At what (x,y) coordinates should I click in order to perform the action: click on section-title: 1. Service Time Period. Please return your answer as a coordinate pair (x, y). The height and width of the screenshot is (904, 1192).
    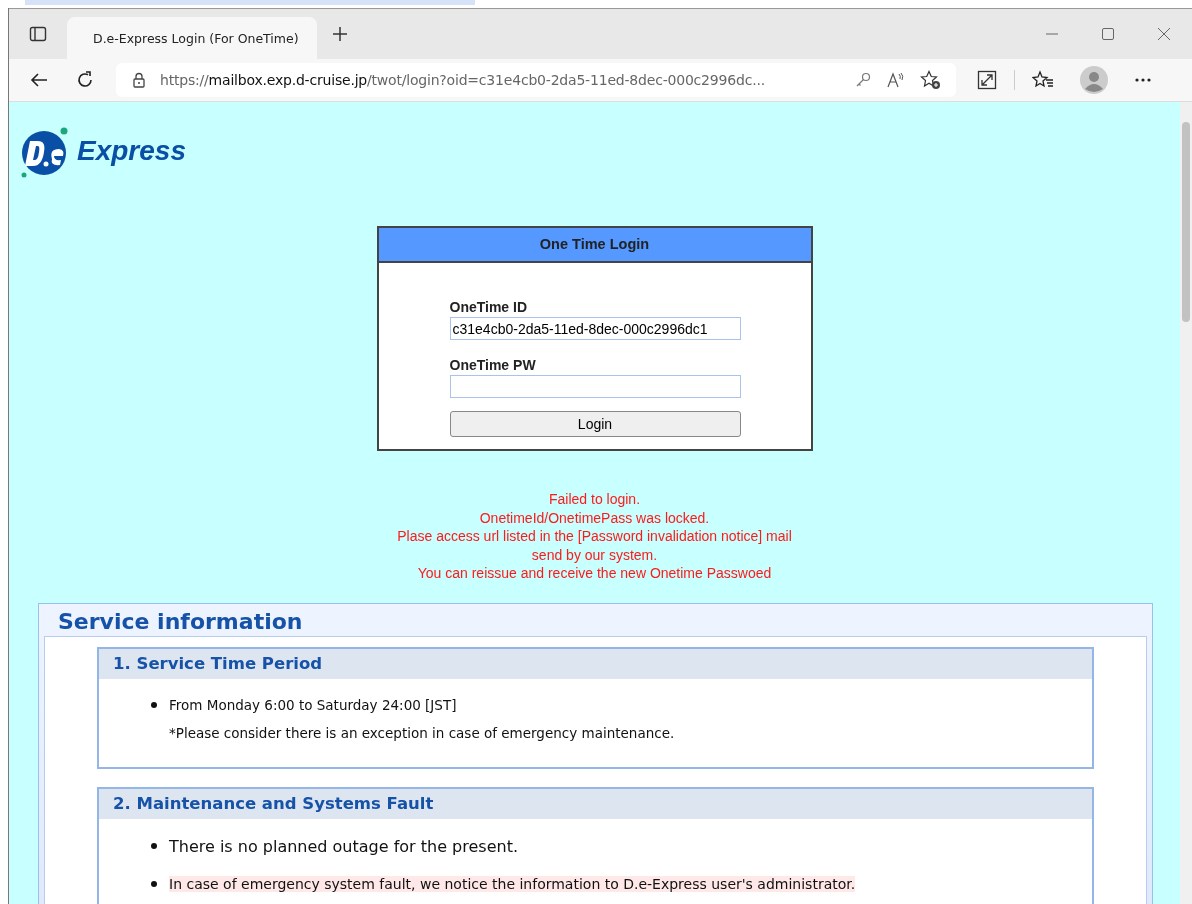
    Looking at the image, I should click on (595, 663).